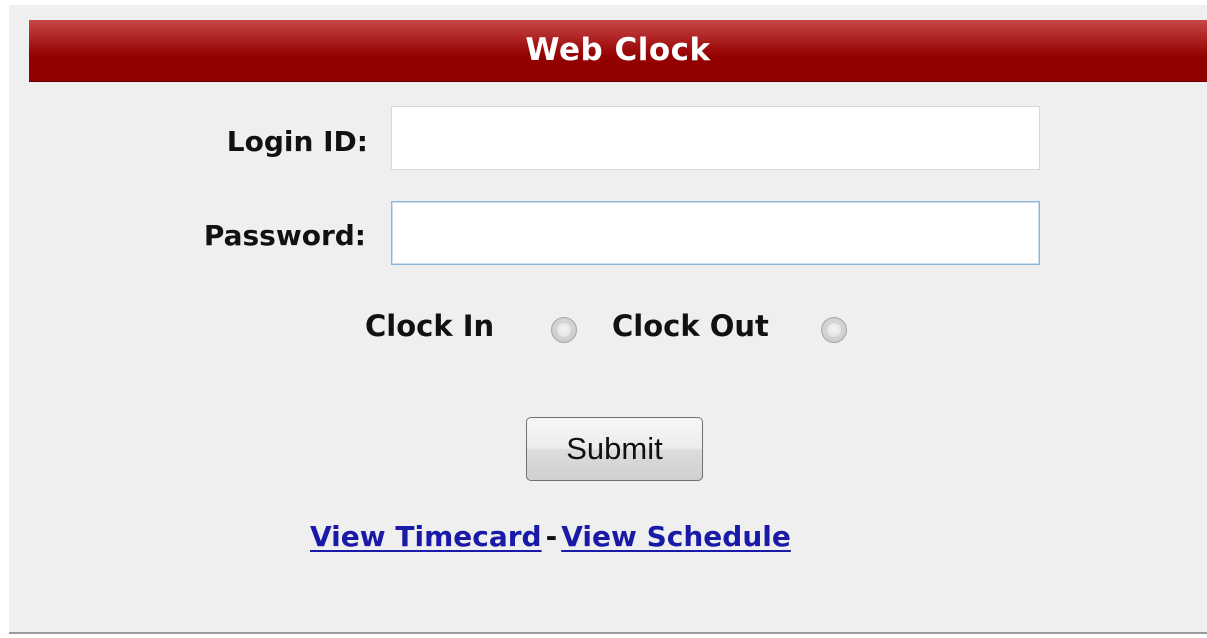 This screenshot has width=1207, height=638. What do you see at coordinates (834, 330) in the screenshot?
I see `clock-out-radio` at bounding box center [834, 330].